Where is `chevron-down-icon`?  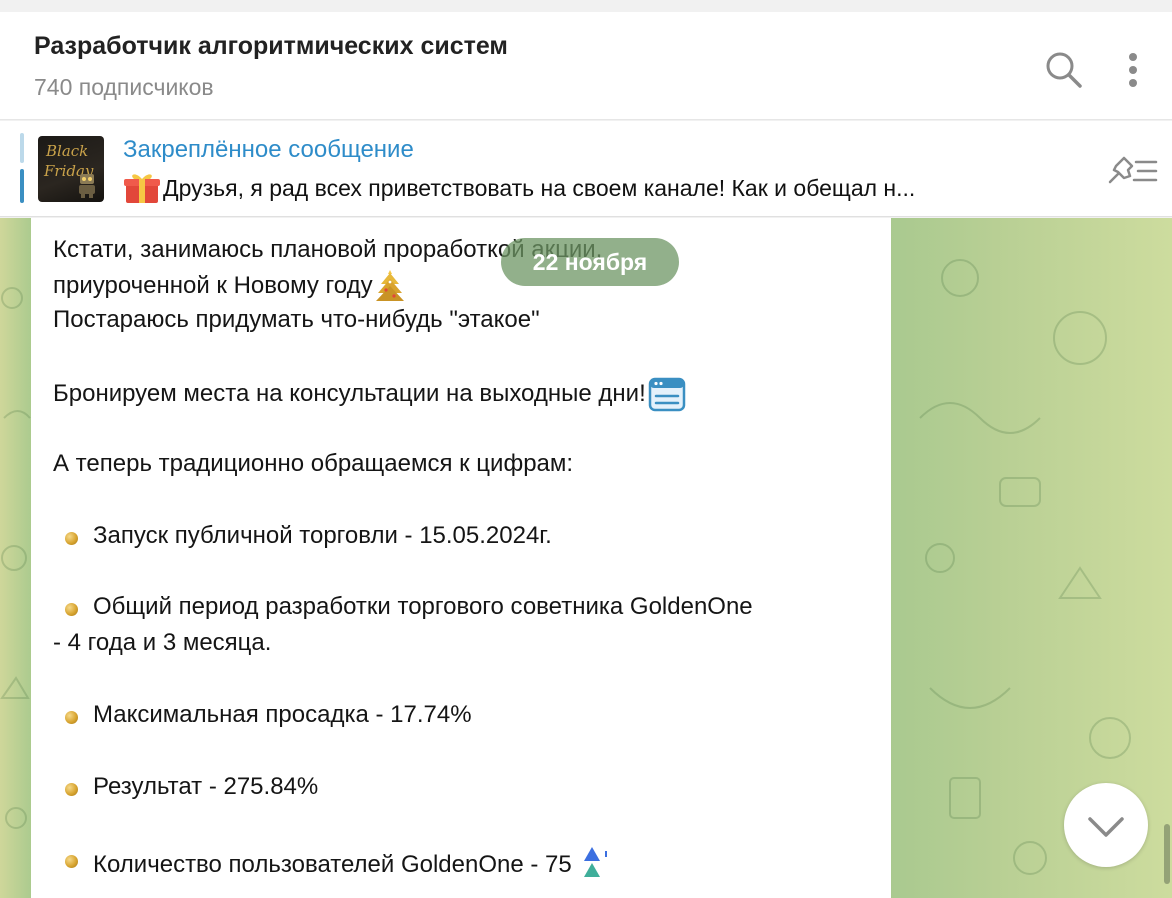 chevron-down-icon is located at coordinates (1106, 827).